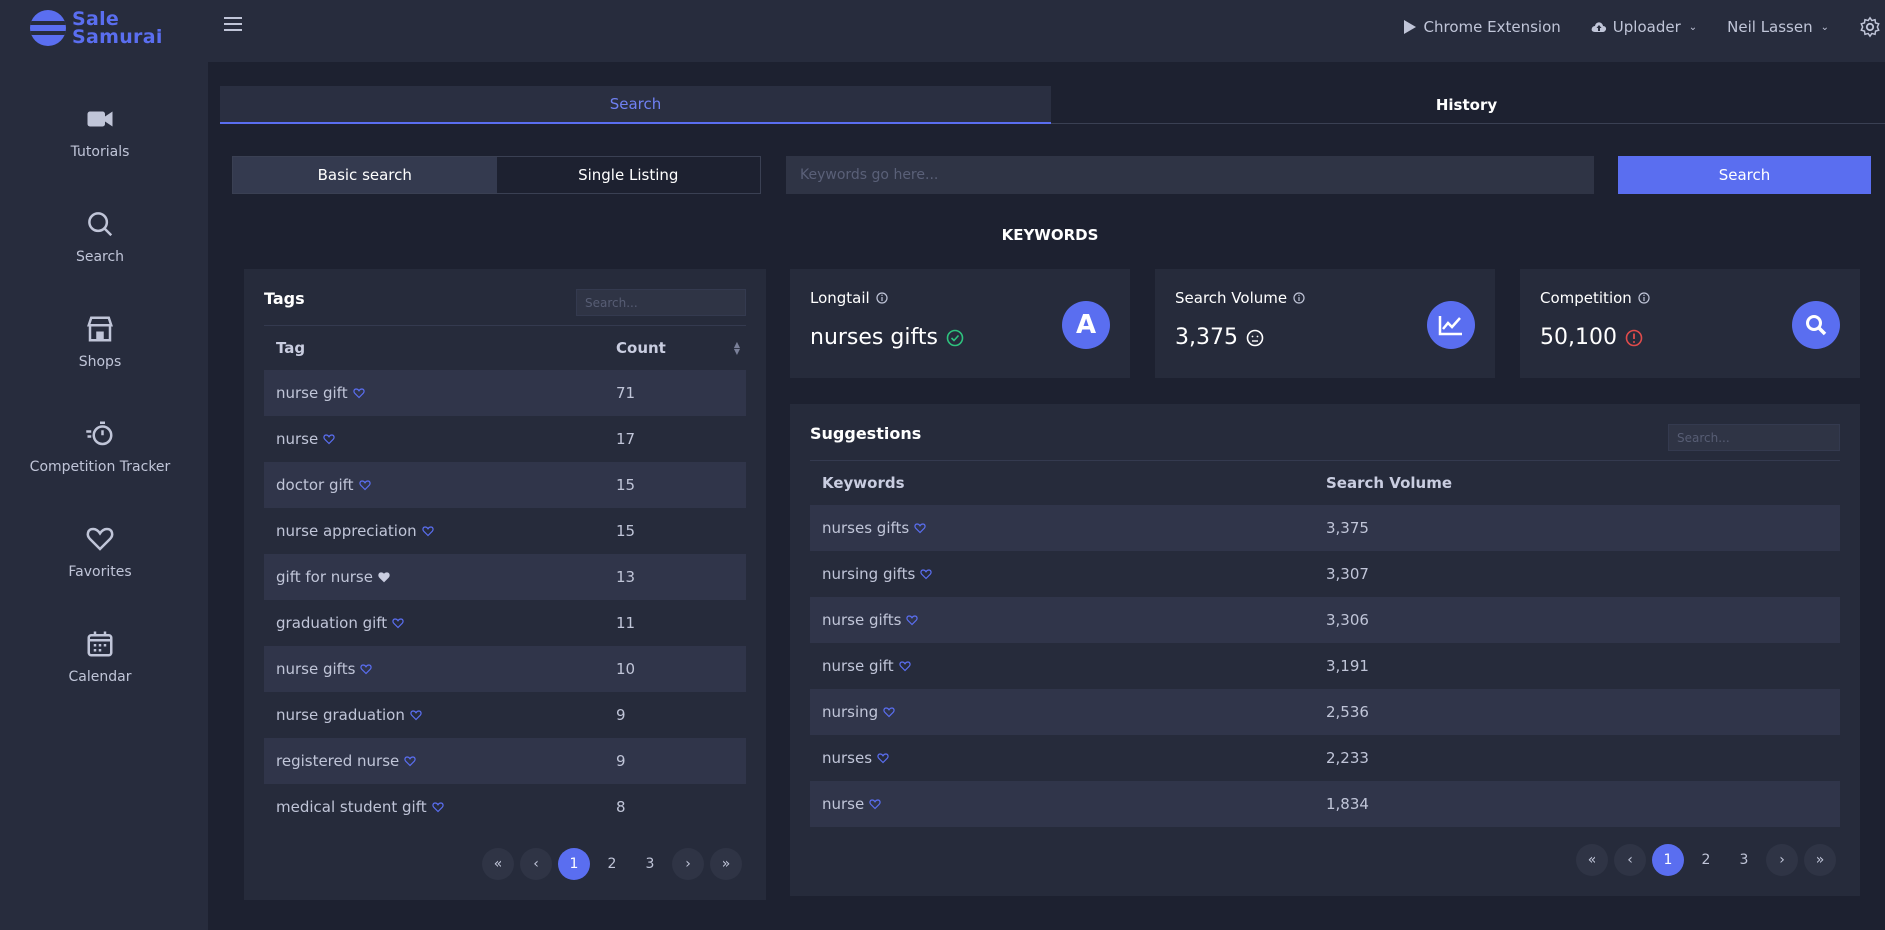  What do you see at coordinates (1325, 666) in the screenshot?
I see `suggestion-row: nurse gift 3,191` at bounding box center [1325, 666].